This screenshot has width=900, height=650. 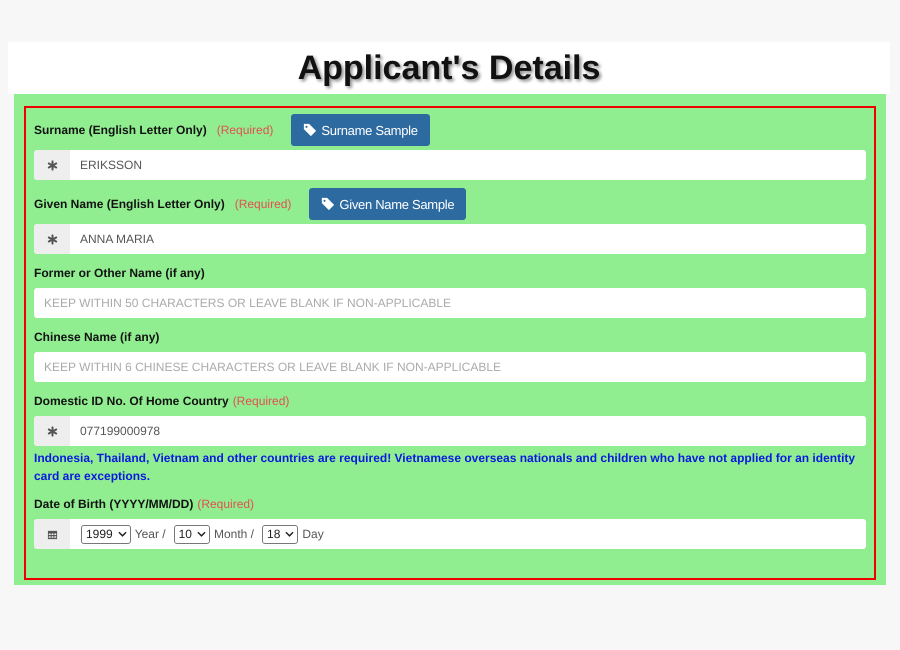 What do you see at coordinates (52, 534) in the screenshot?
I see `calendar-icon` at bounding box center [52, 534].